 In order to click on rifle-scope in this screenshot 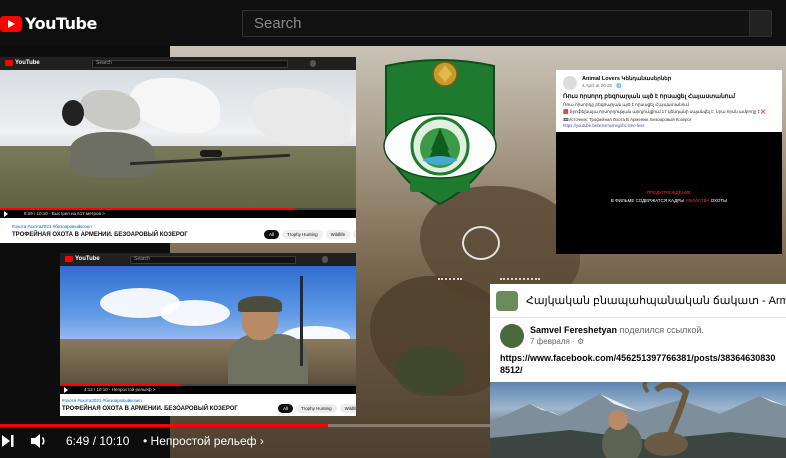, I will do `click(211, 153)`.